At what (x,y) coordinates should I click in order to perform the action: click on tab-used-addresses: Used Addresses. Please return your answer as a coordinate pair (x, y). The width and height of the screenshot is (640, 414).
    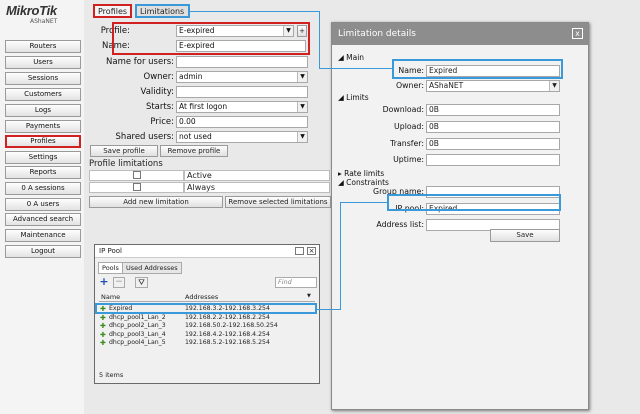
    Looking at the image, I should click on (152, 268).